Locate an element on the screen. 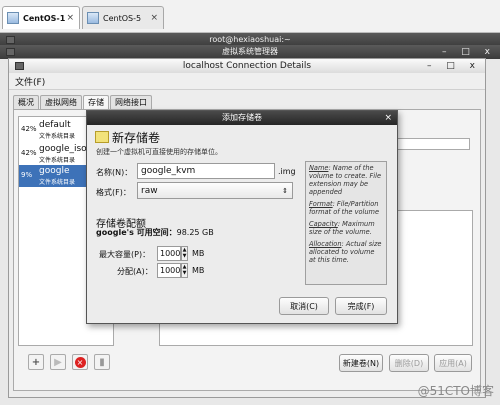 This screenshot has height=405, width=500. dialog-subheading: 创建一个虚拟机可直接使用的存储单位。 is located at coordinates (159, 152).